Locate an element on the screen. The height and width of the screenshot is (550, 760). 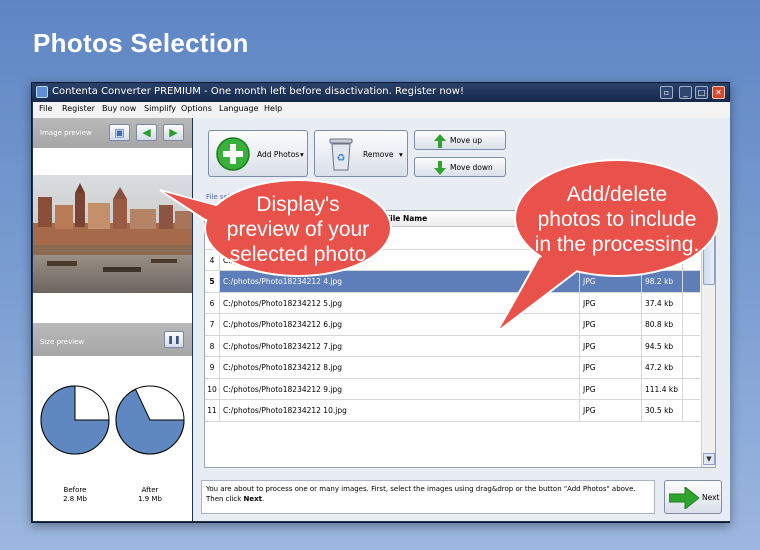
table-row: 9 C:/photos/Photo18234212 8.jpg JPG 47.2 kb is located at coordinates (452, 368).